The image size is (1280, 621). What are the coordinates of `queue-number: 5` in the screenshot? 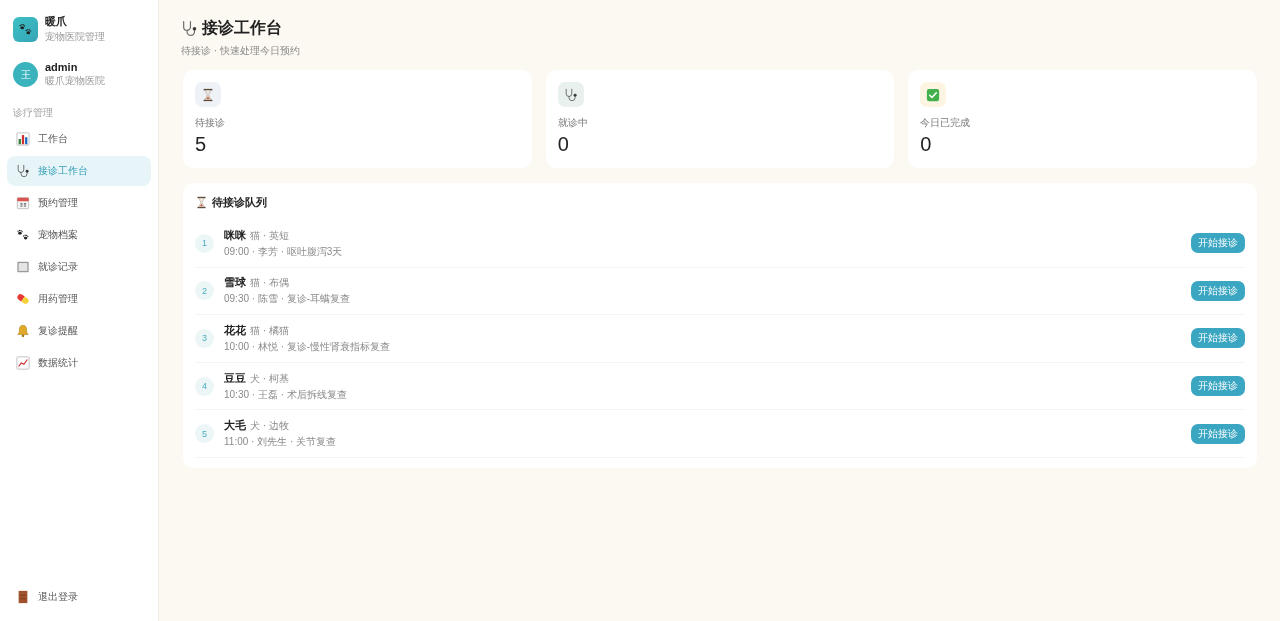 It's located at (204, 434).